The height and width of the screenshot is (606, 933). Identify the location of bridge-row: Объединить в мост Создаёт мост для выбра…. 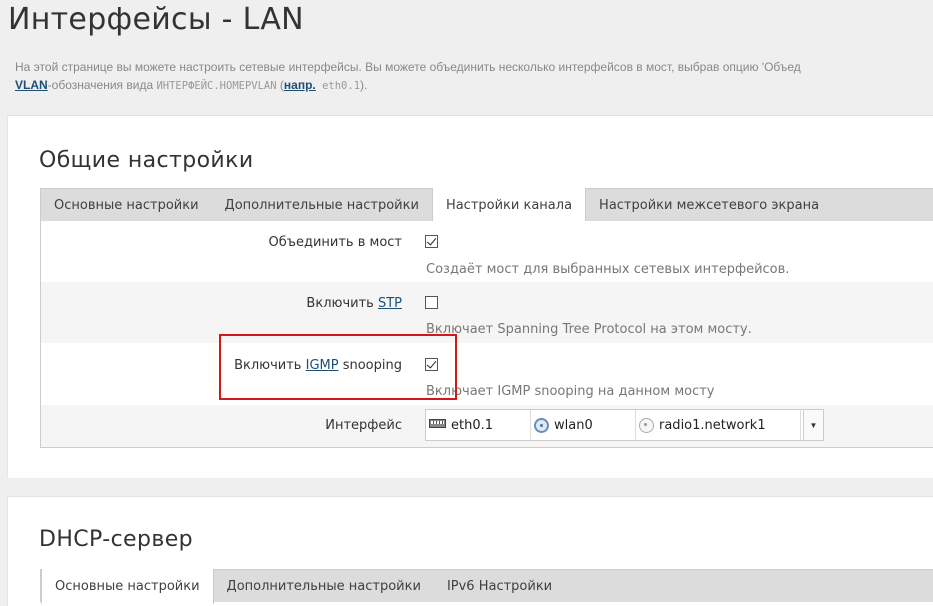
(487, 251).